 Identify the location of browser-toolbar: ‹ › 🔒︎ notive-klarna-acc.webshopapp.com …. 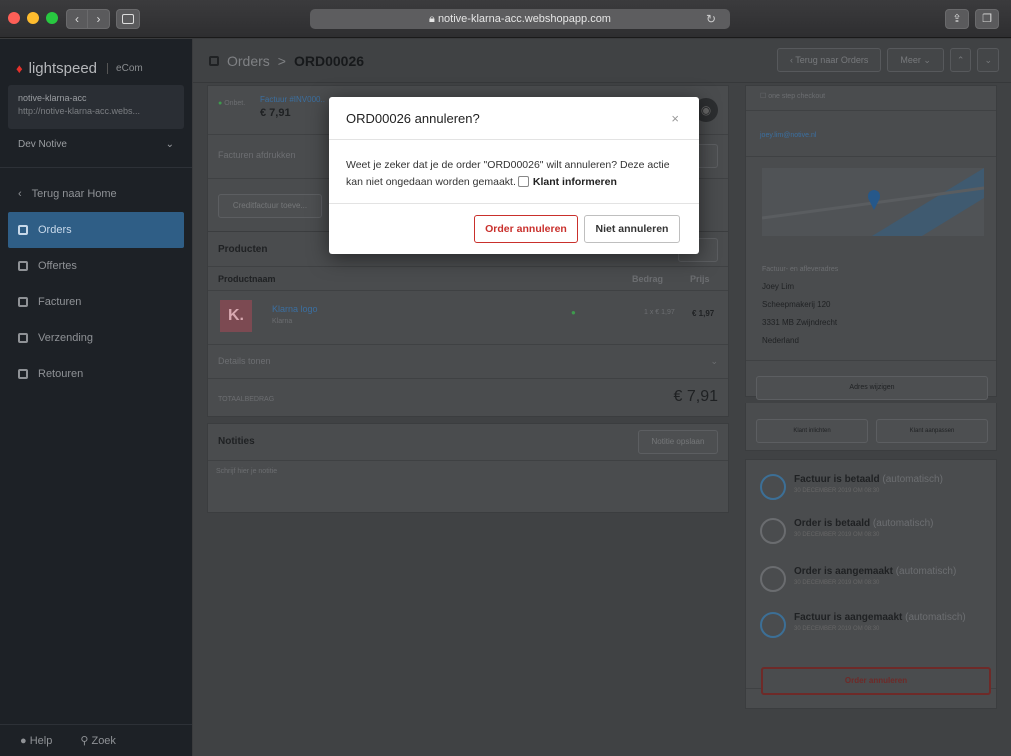
(505, 19).